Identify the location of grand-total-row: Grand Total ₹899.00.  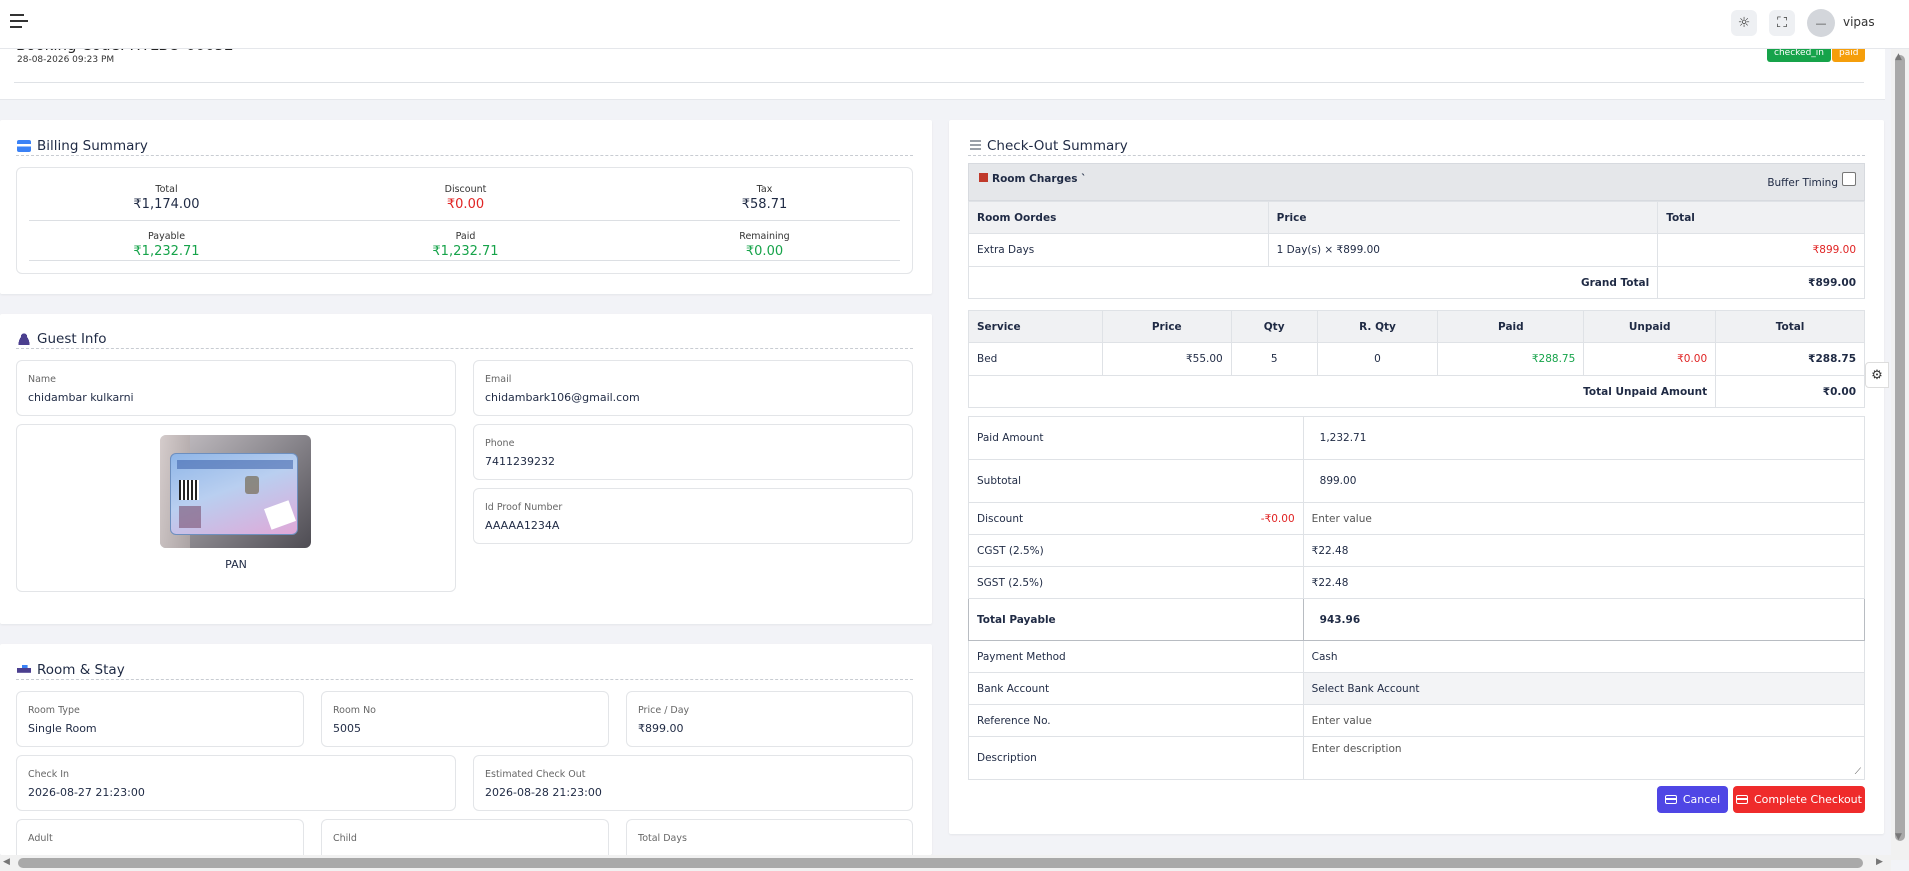
(1416, 282).